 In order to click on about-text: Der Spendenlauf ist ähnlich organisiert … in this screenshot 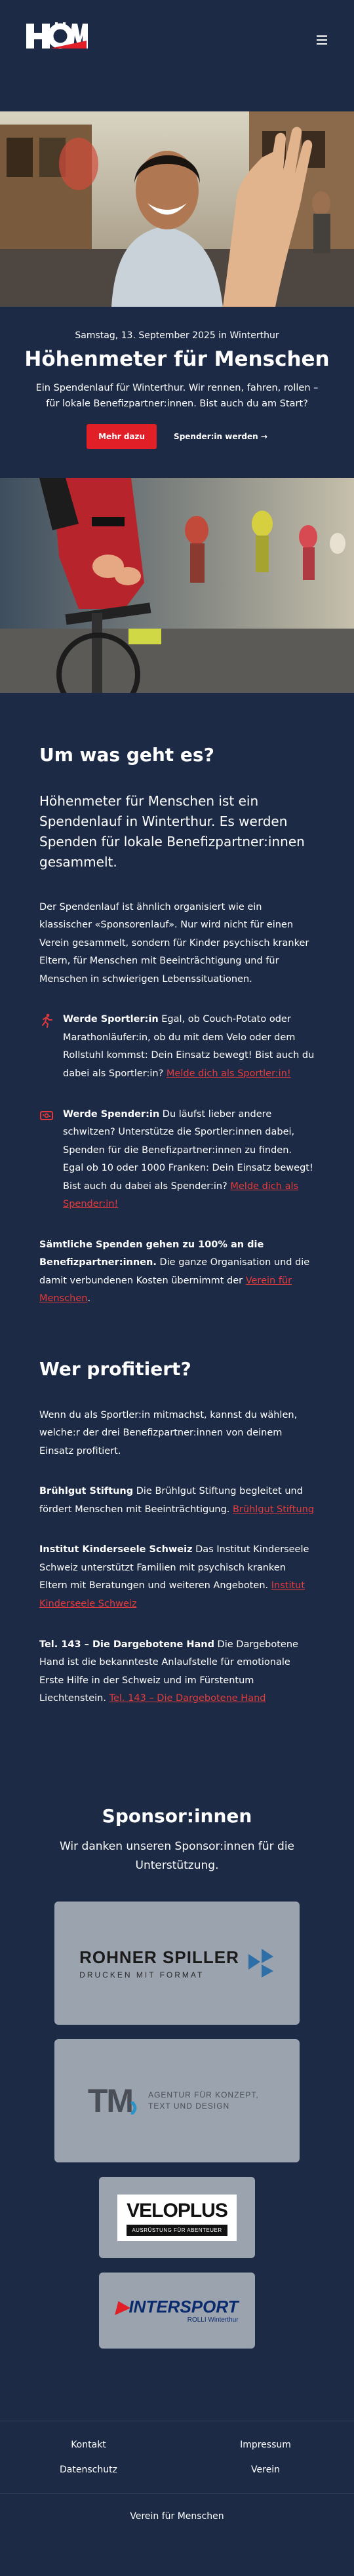, I will do `click(174, 943)`.